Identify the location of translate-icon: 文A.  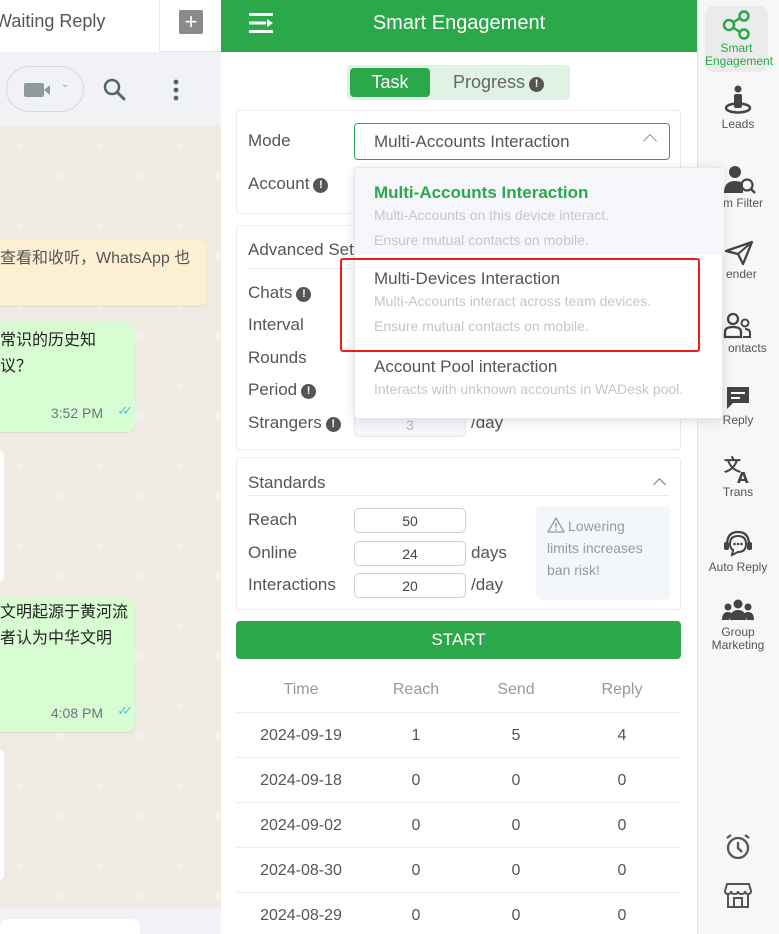
(736, 470).